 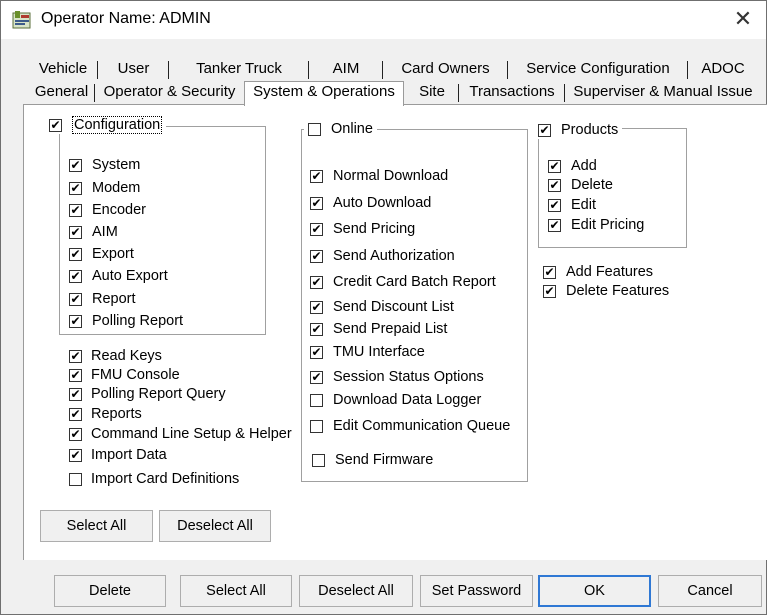 What do you see at coordinates (106, 125) in the screenshot?
I see `configuration-checkbox: ✔ Configuration` at bounding box center [106, 125].